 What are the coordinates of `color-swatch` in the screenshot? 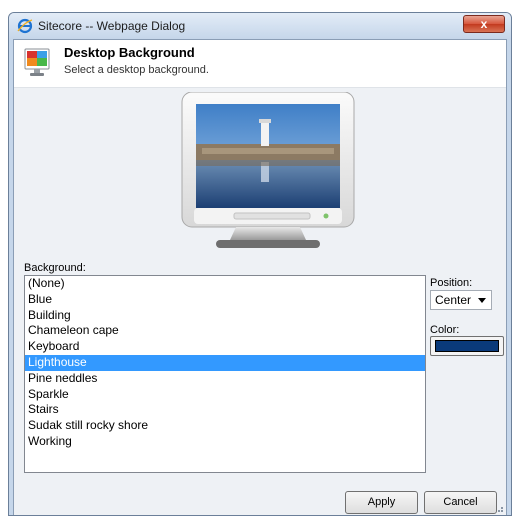 It's located at (467, 346).